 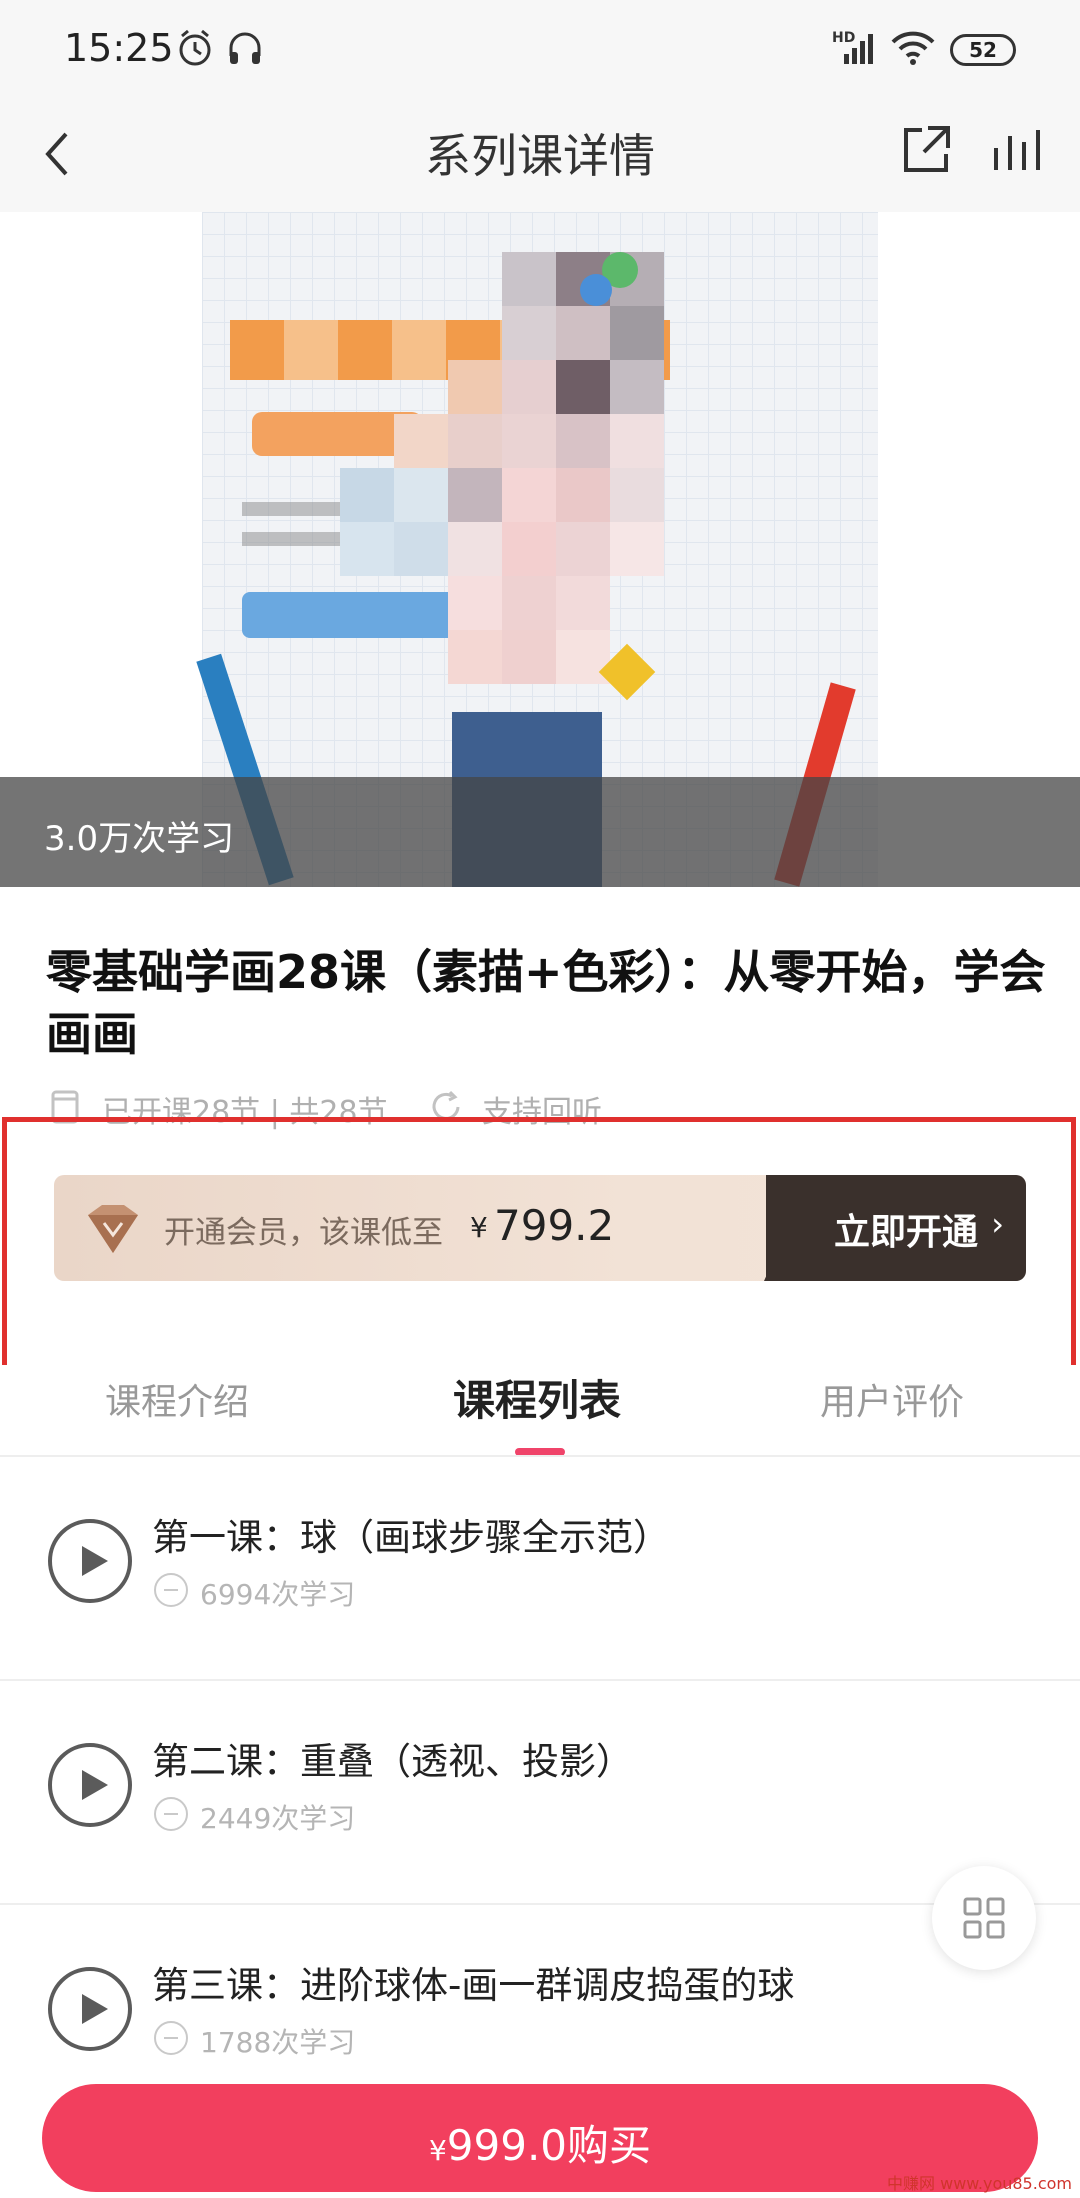 I want to click on tab-reviews: 用户评价, so click(x=892, y=1399).